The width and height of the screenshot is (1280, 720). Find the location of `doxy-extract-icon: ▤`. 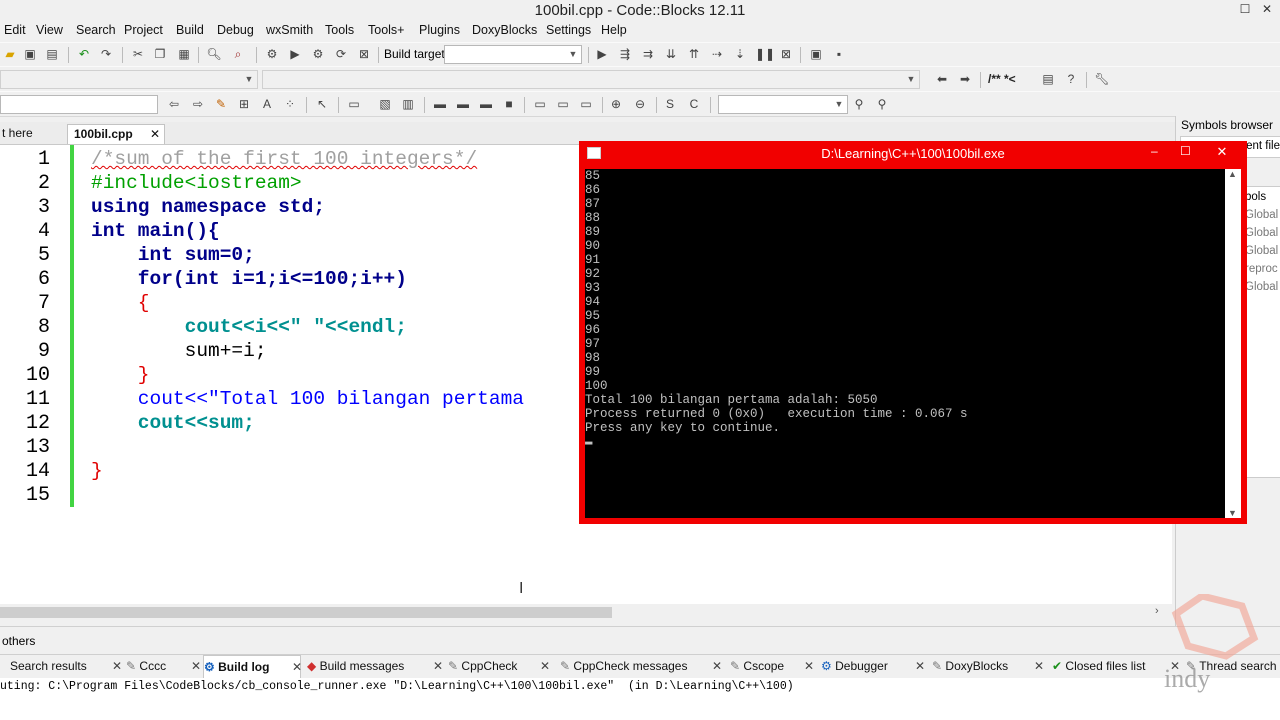

doxy-extract-icon: ▤ is located at coordinates (1048, 79).